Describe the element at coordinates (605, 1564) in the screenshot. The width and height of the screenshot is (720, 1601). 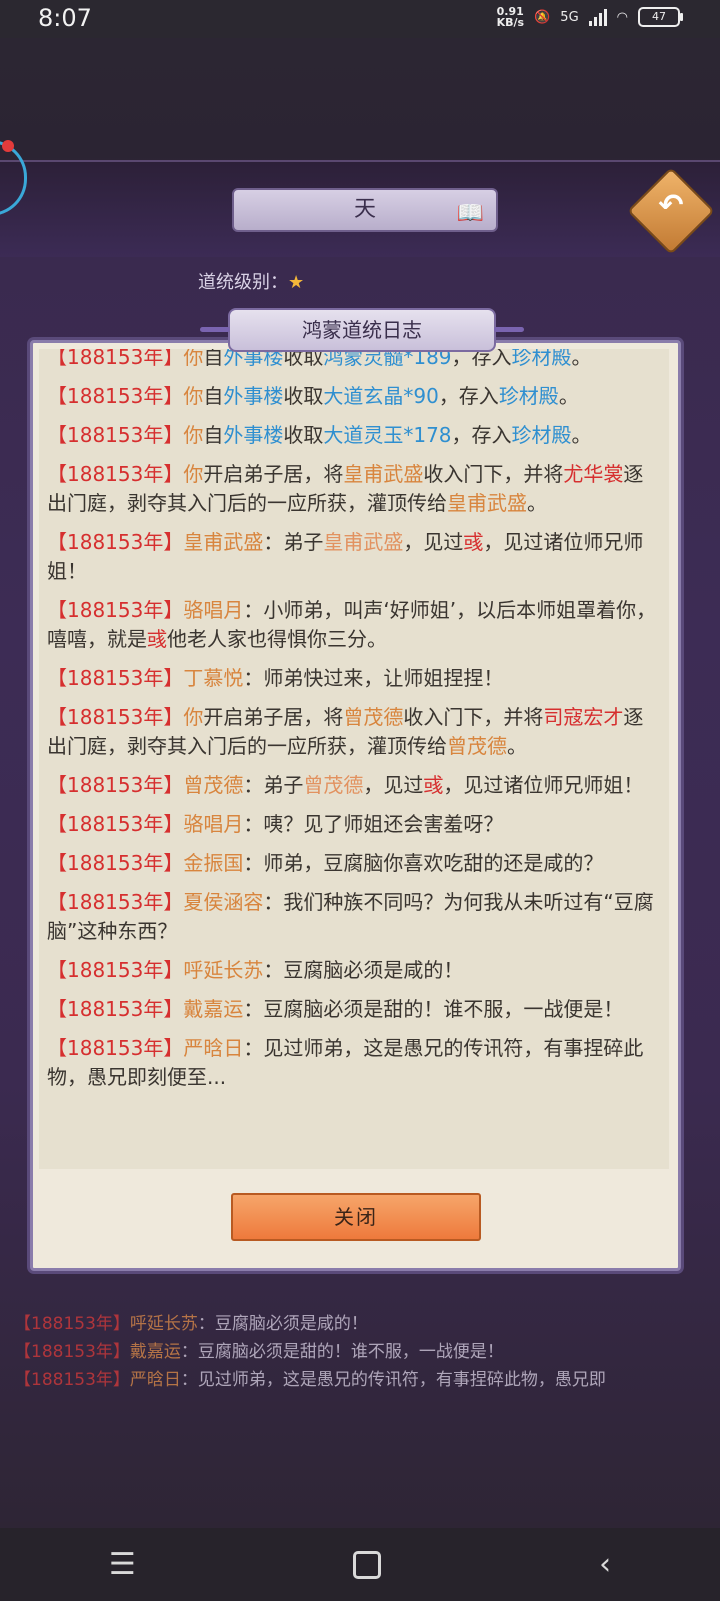
I see `chevron-left-icon: ‹` at that location.